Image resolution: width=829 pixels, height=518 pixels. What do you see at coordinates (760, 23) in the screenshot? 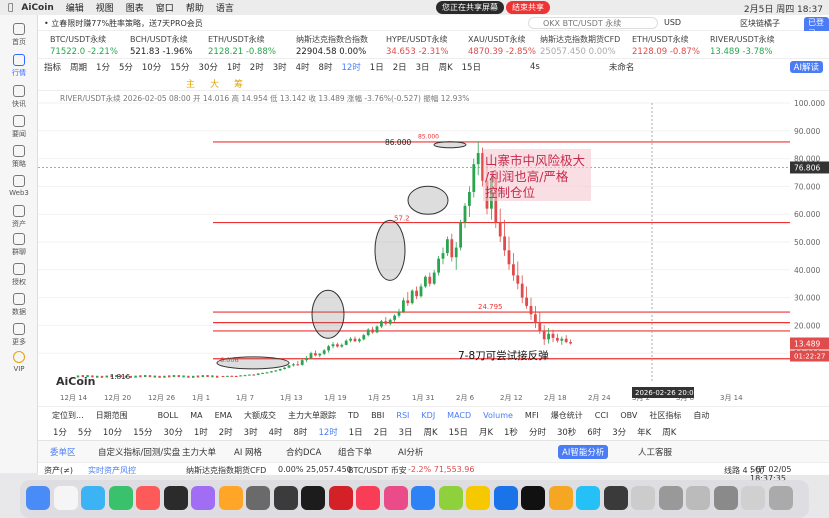
I see `user-name: 区块链橘子` at bounding box center [760, 23].